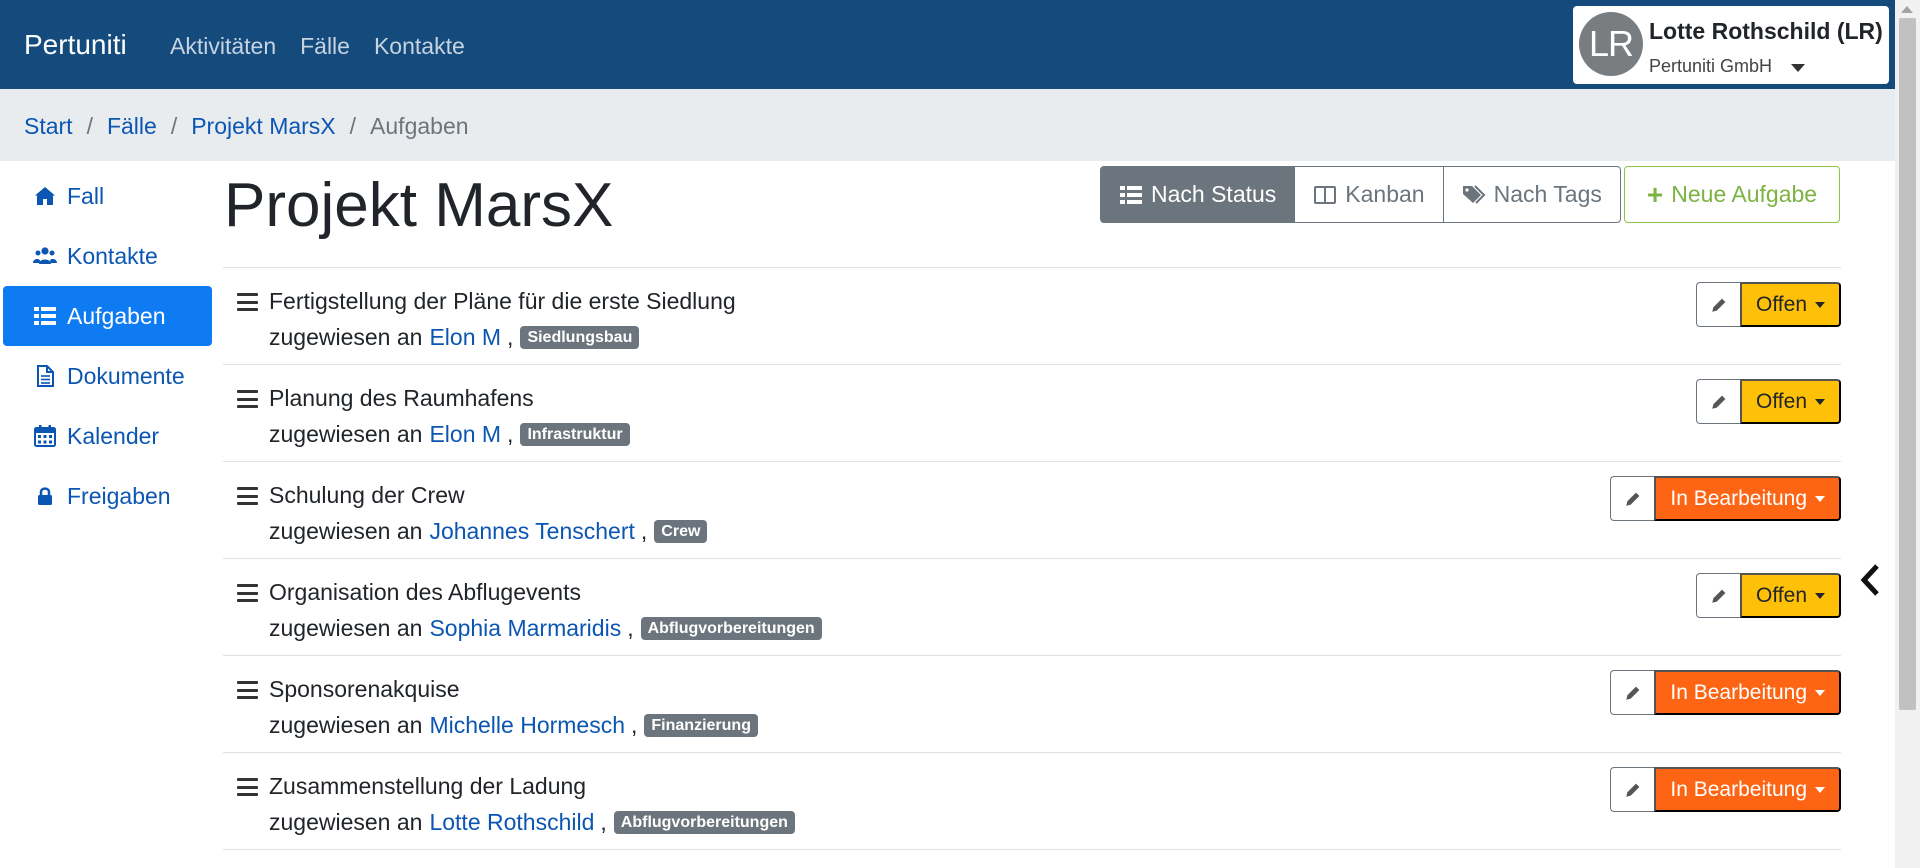 The height and width of the screenshot is (868, 1920). Describe the element at coordinates (107, 496) in the screenshot. I see `sidebar-item-freigaben: Freigaben` at that location.